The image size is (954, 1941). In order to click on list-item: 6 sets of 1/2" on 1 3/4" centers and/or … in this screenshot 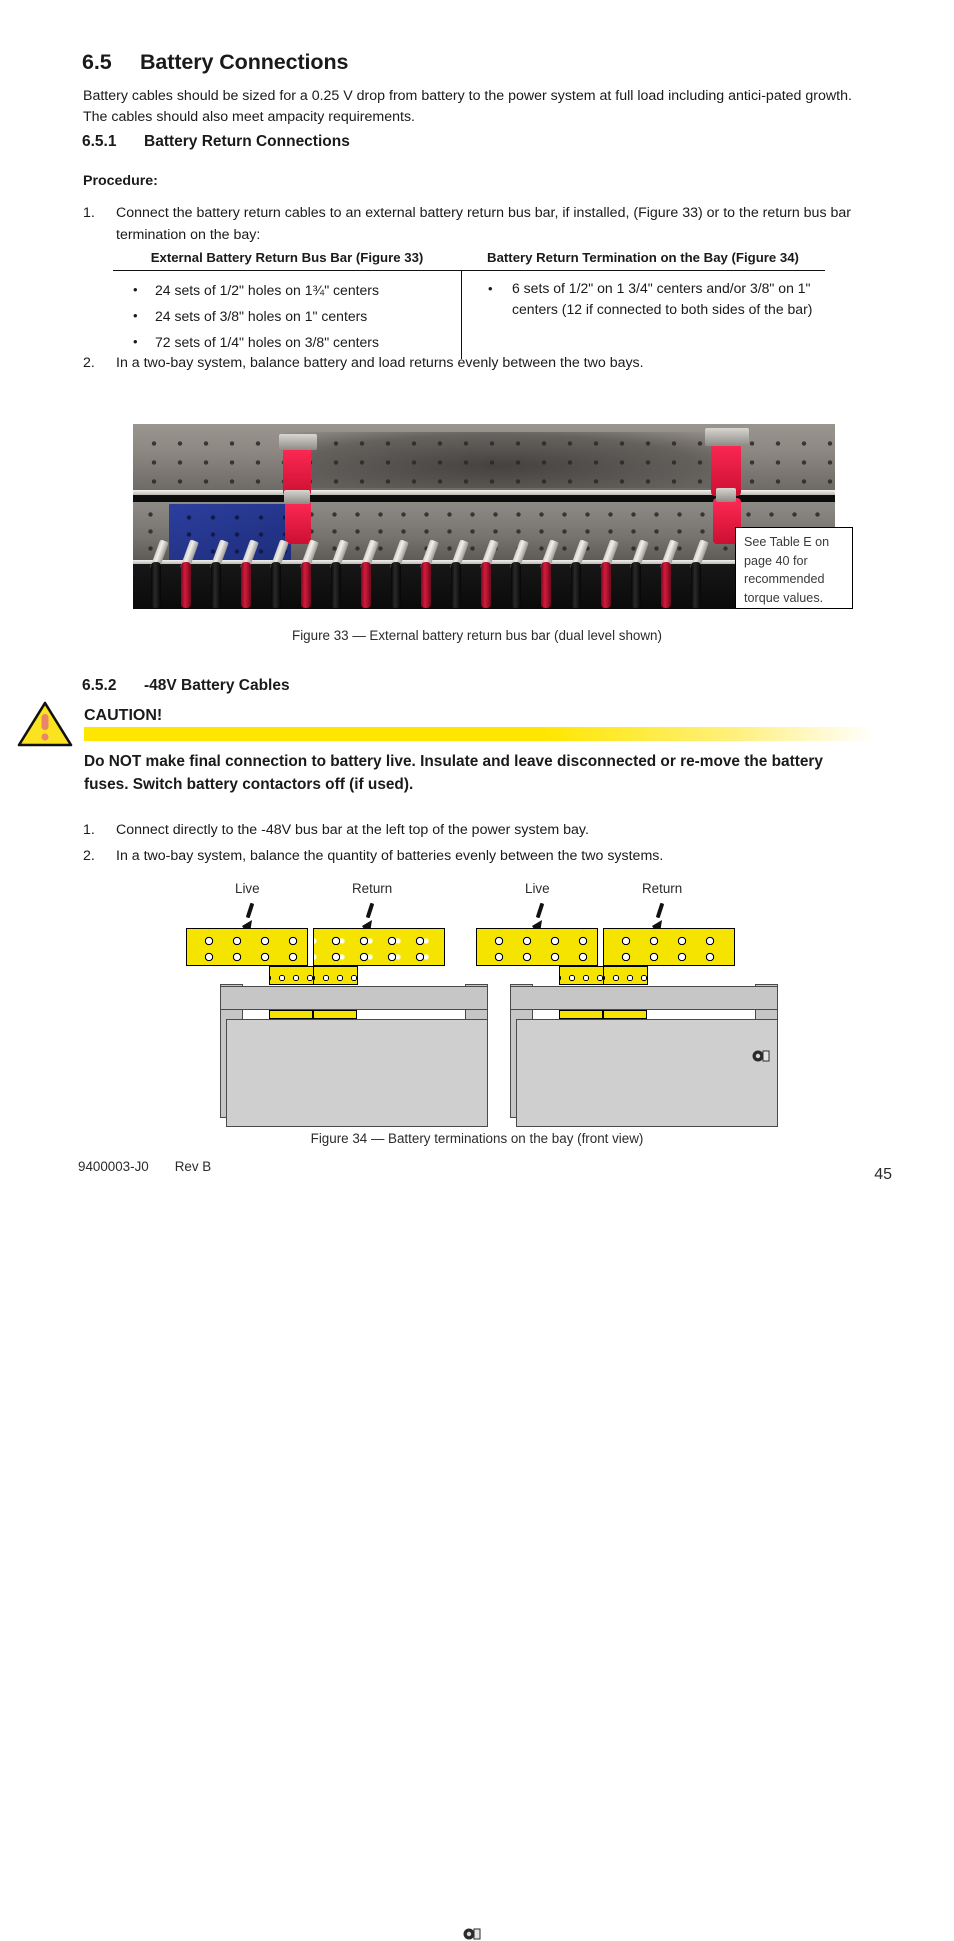, I will do `click(652, 299)`.